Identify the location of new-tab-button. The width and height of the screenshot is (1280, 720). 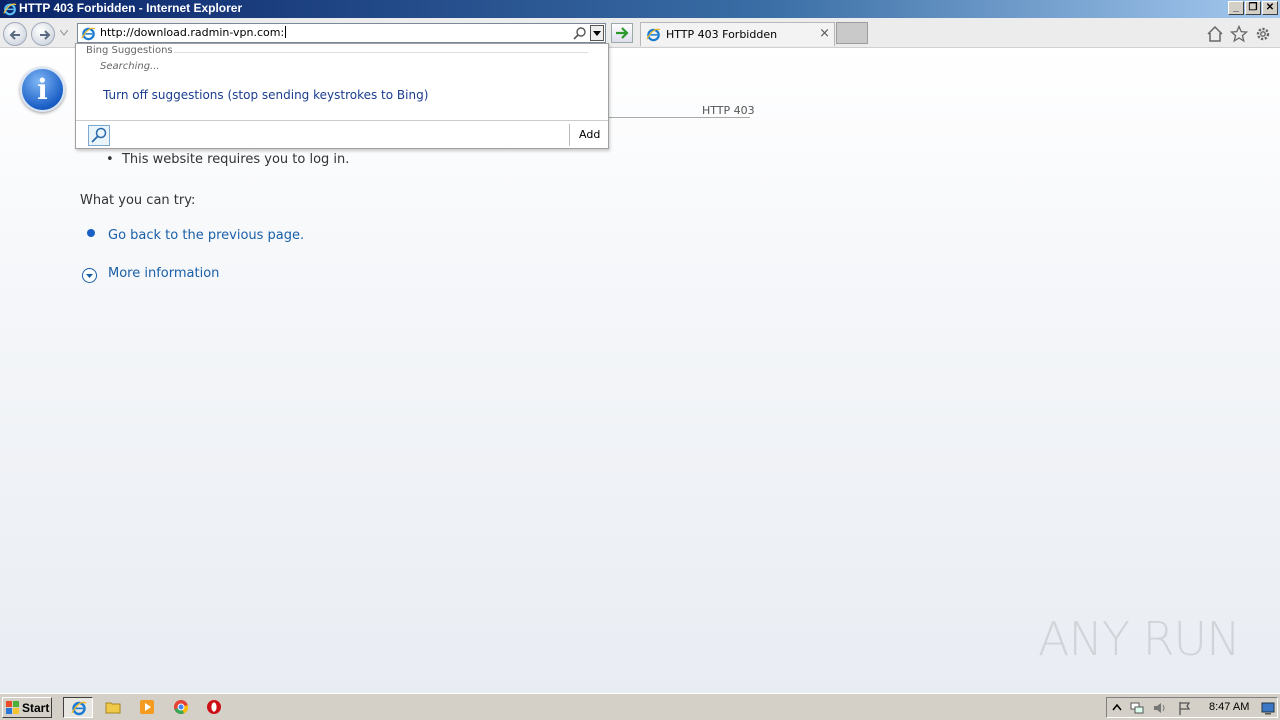
(852, 33).